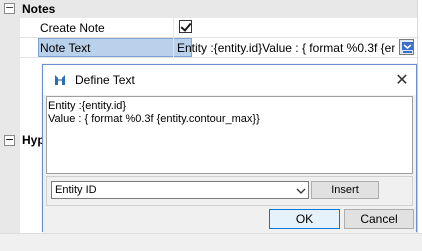  What do you see at coordinates (229, 219) in the screenshot?
I see `dialog-actions: OK Cancel` at bounding box center [229, 219].